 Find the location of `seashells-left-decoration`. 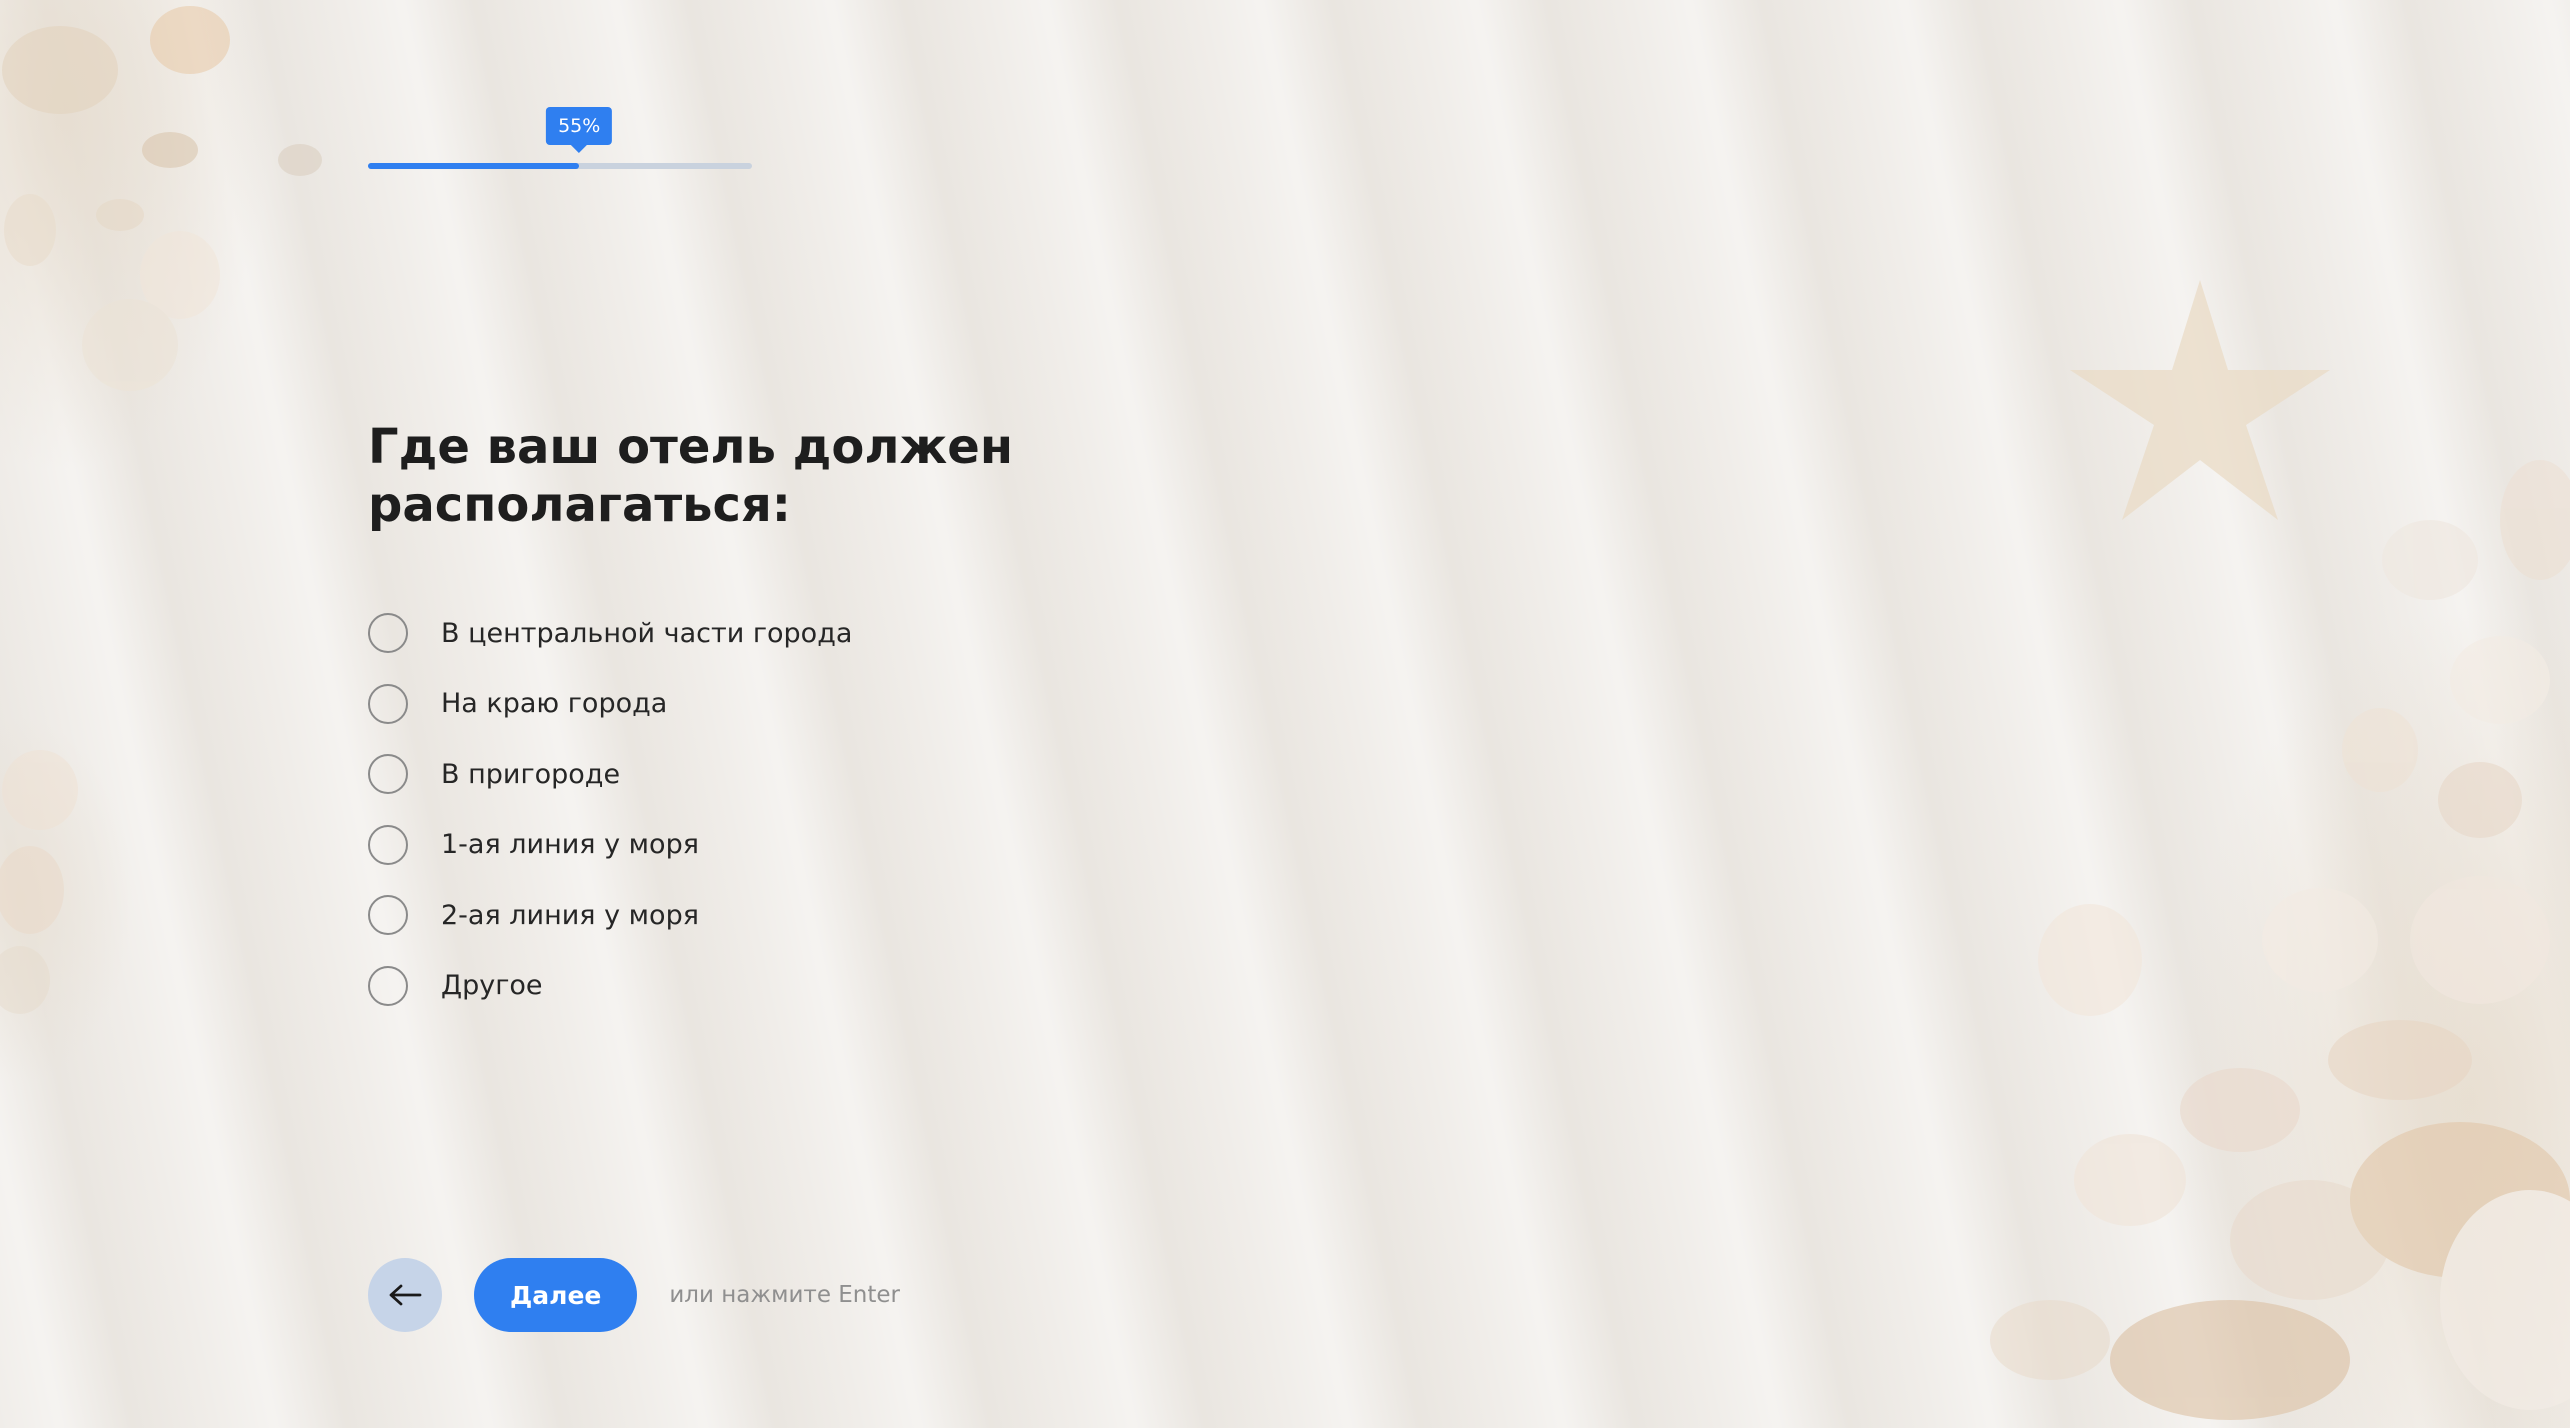

seashells-left-decoration is located at coordinates (39, 882).